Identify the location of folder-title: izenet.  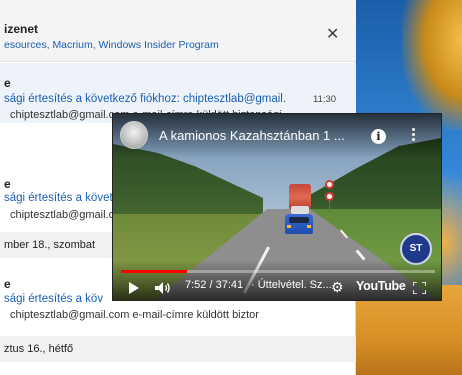
(21, 29).